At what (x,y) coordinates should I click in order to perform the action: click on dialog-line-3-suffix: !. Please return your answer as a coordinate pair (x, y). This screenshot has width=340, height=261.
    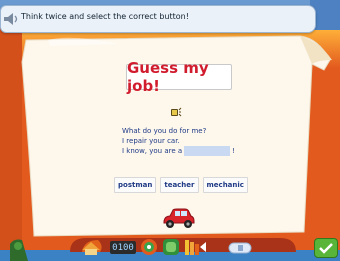
    Looking at the image, I should click on (233, 151).